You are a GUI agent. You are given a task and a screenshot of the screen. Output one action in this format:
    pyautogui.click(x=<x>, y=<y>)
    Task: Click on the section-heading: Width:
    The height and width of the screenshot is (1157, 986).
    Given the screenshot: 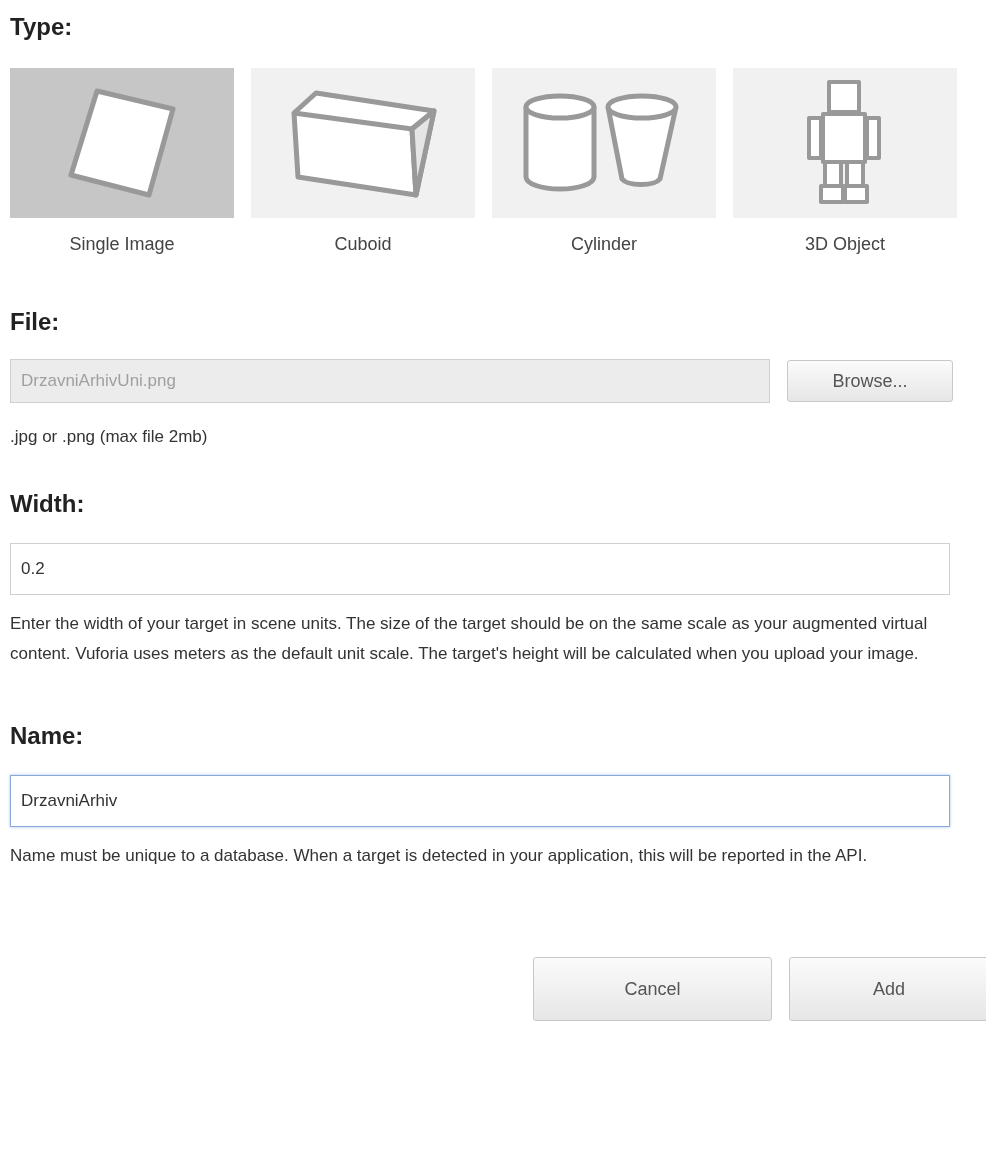 What is the action you would take?
    pyautogui.click(x=48, y=504)
    